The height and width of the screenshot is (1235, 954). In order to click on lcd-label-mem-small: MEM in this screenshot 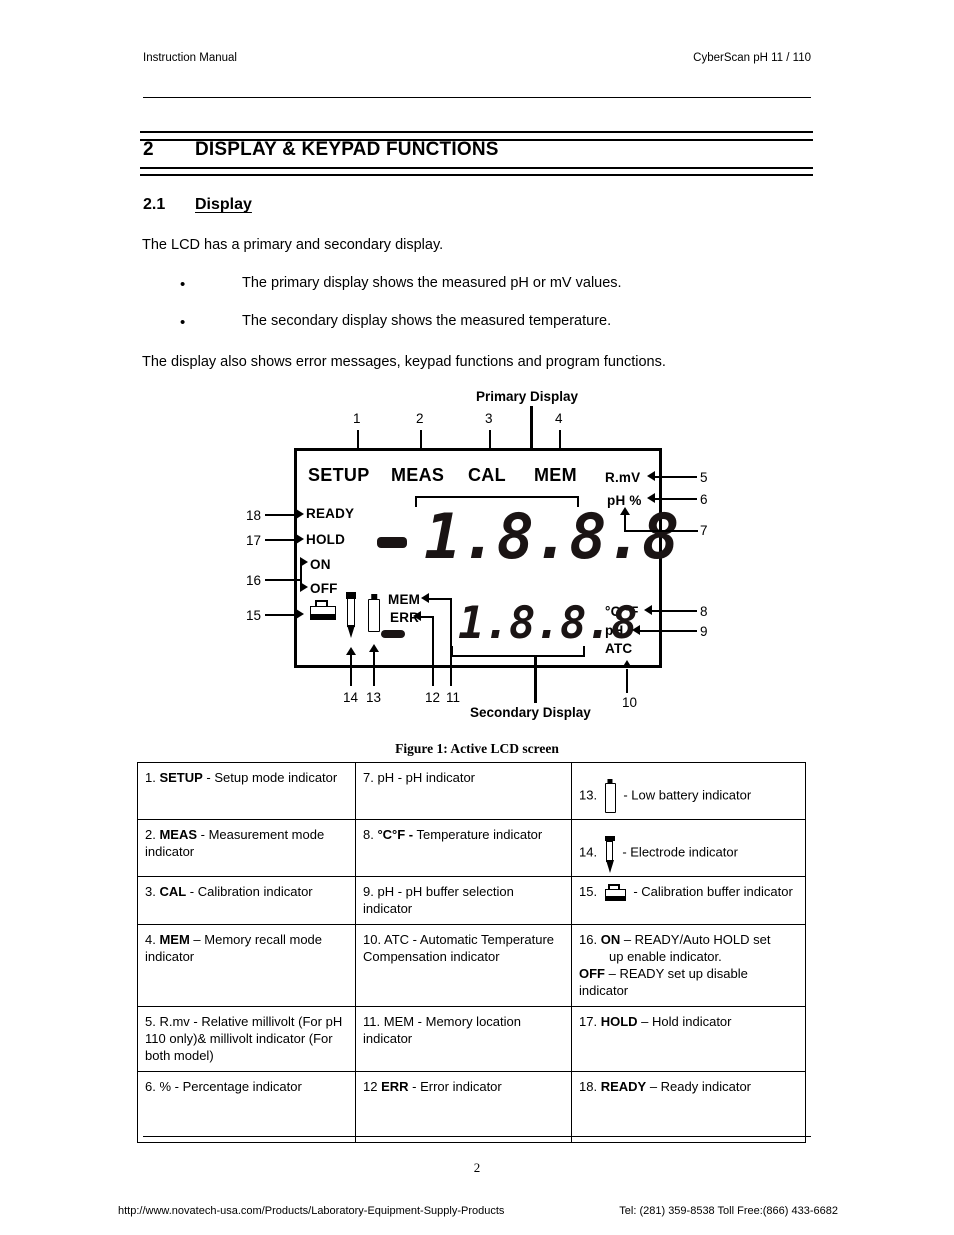, I will do `click(404, 599)`.